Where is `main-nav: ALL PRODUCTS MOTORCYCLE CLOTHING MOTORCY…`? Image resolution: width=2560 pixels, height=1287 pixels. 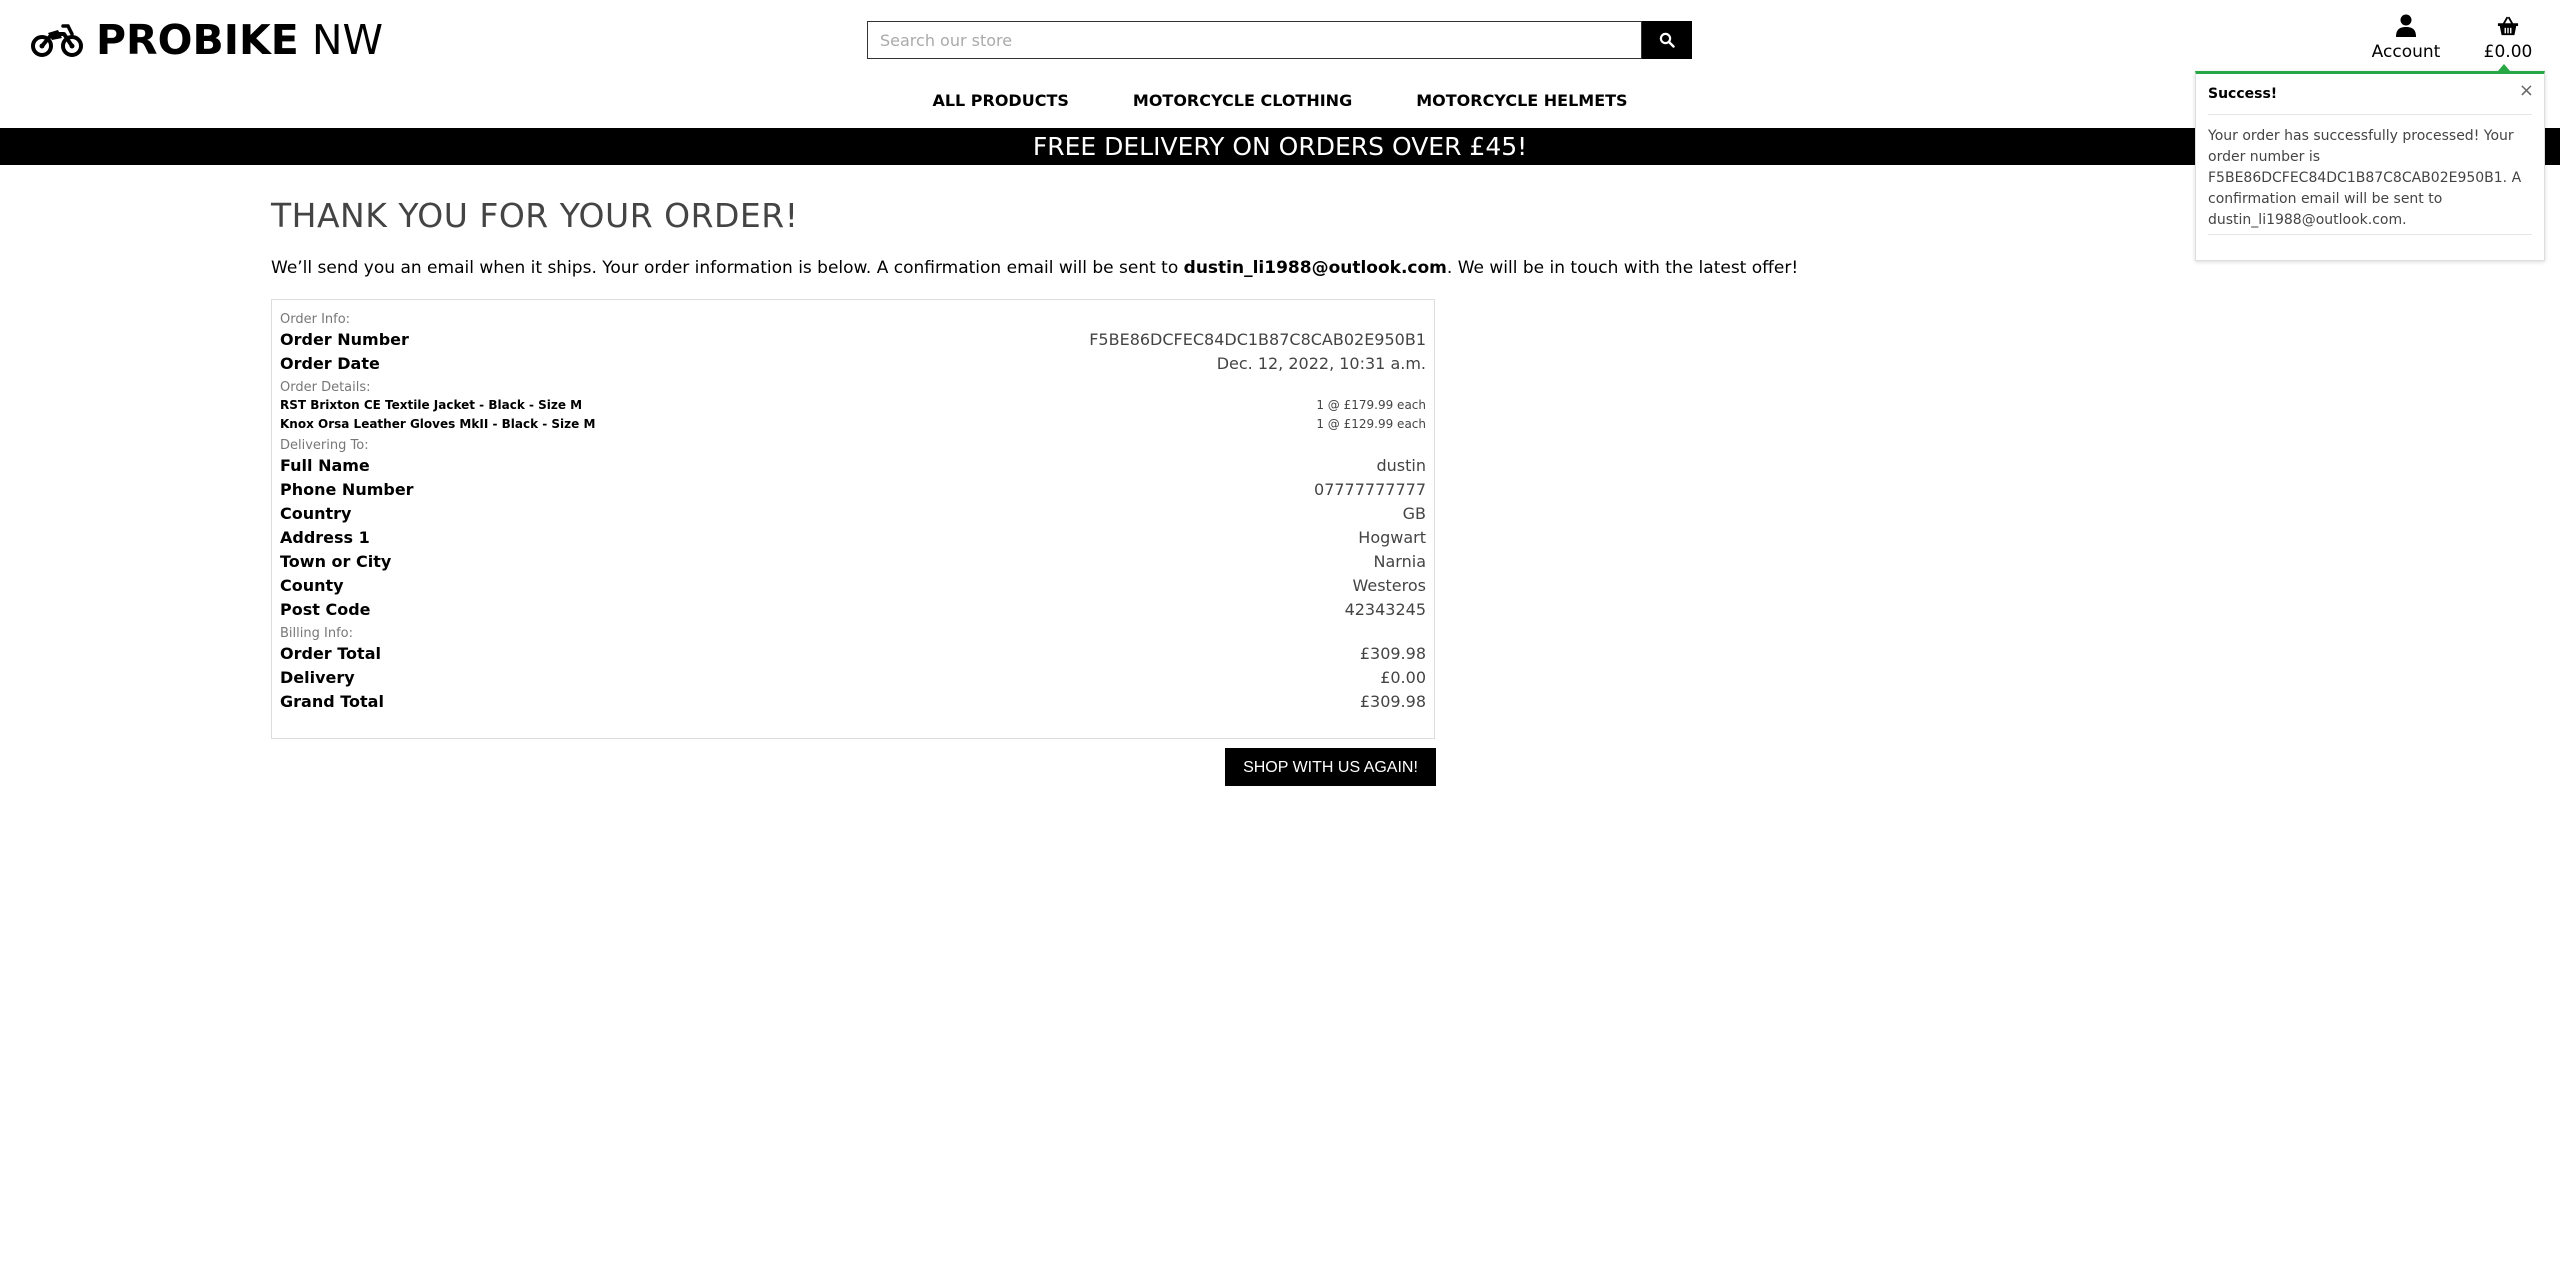 main-nav: ALL PRODUCTS MOTORCYCLE CLOTHING MOTORCY… is located at coordinates (1280, 101).